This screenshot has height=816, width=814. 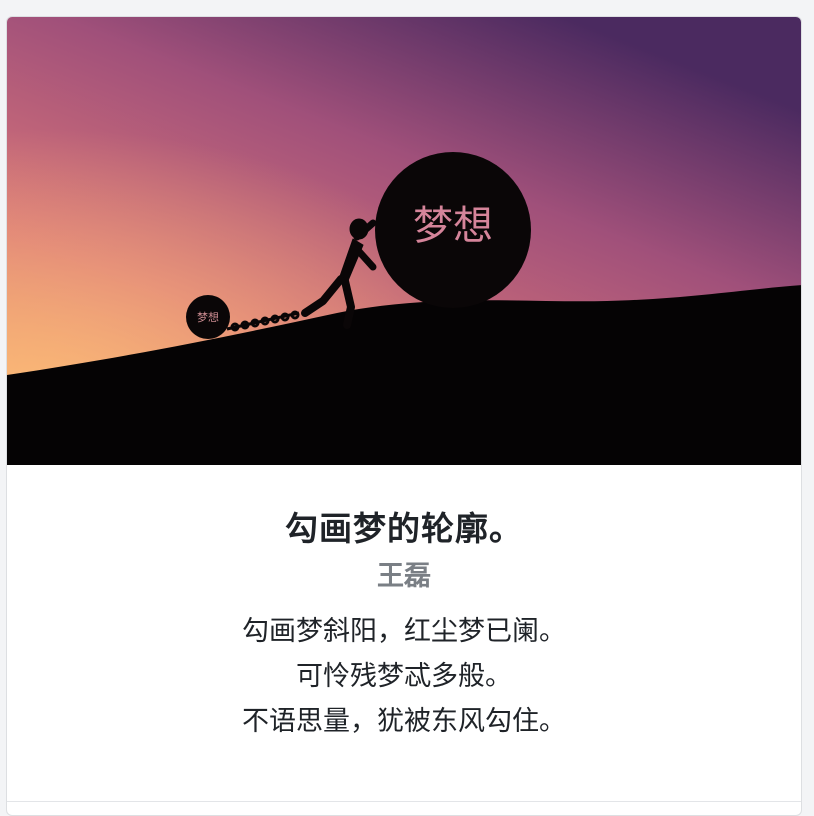 What do you see at coordinates (404, 801) in the screenshot?
I see `card-divider` at bounding box center [404, 801].